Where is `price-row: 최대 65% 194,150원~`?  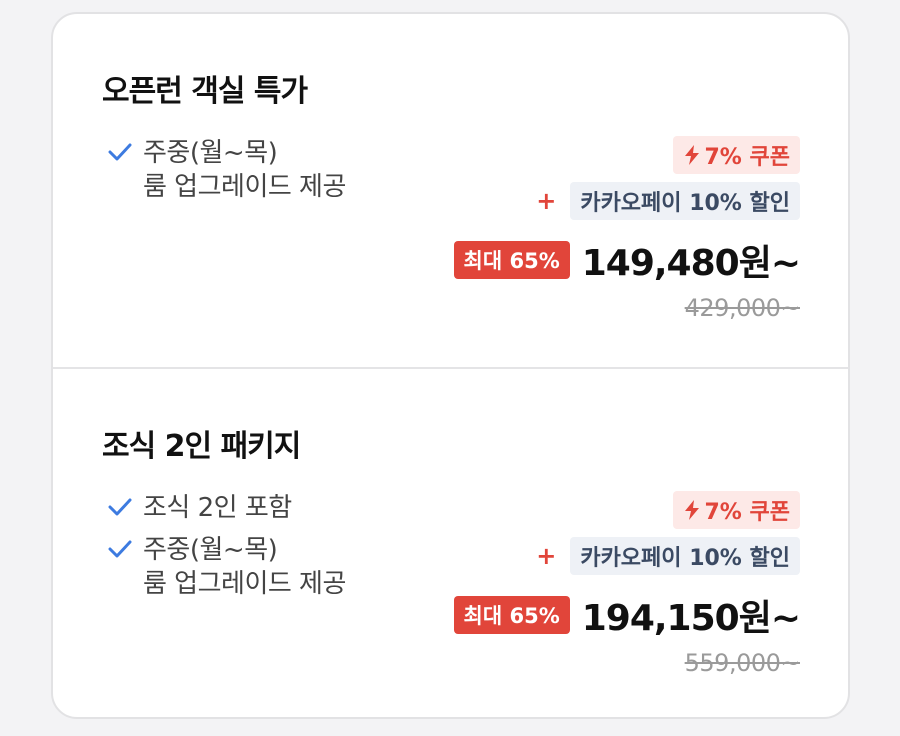
price-row: 최대 65% 194,150원~ is located at coordinates (627, 615).